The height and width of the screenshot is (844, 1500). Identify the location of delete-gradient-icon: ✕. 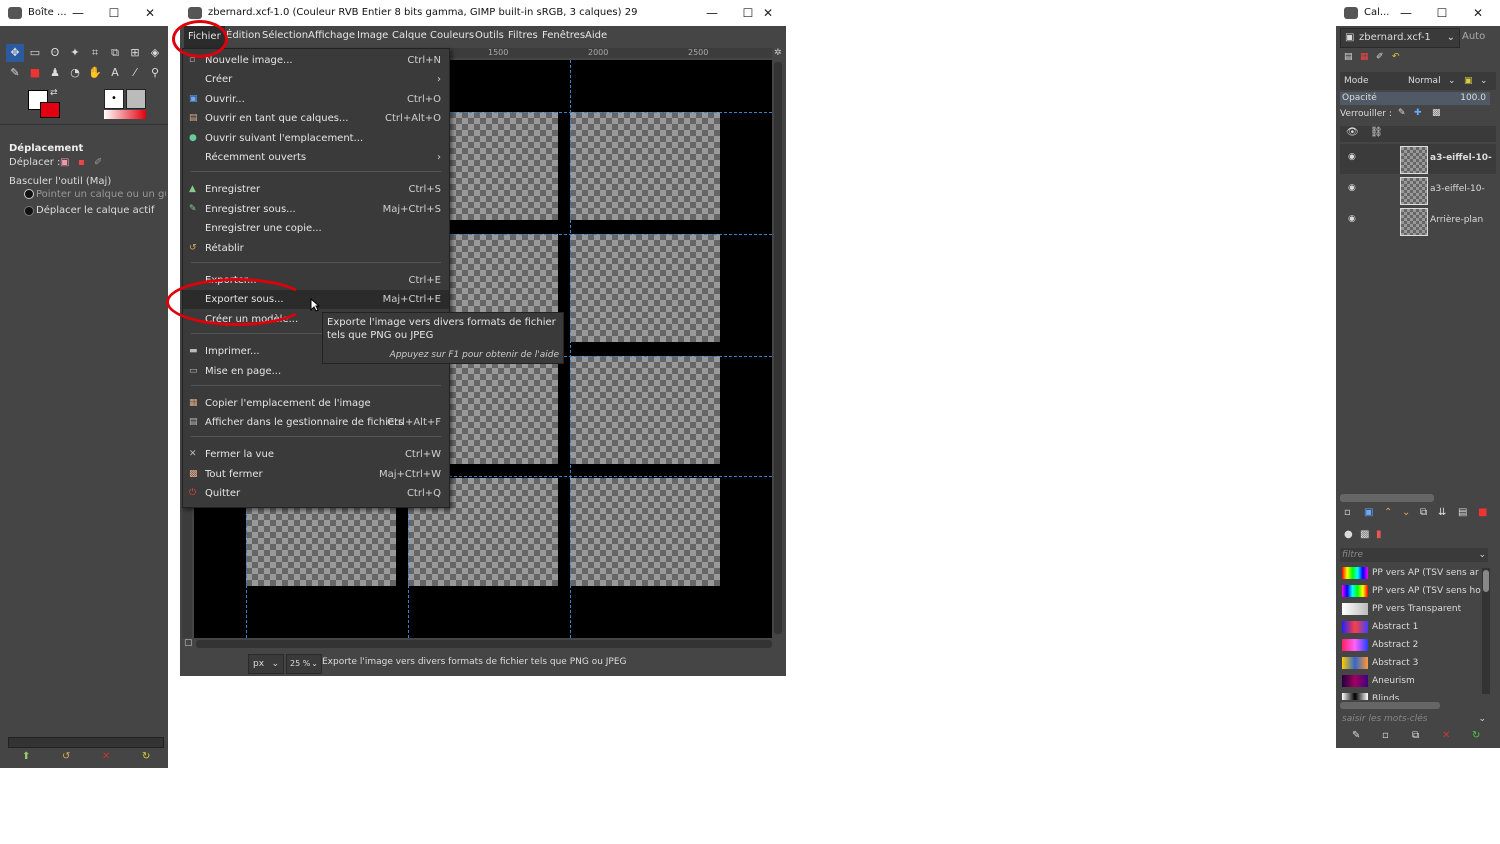
(1446, 735).